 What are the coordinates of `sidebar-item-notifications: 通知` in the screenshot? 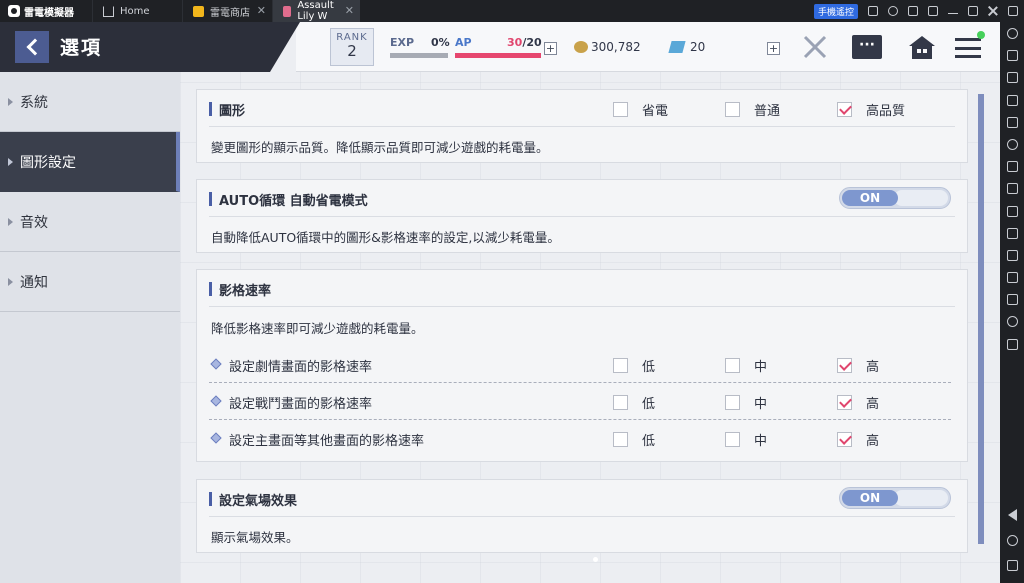 It's located at (90, 282).